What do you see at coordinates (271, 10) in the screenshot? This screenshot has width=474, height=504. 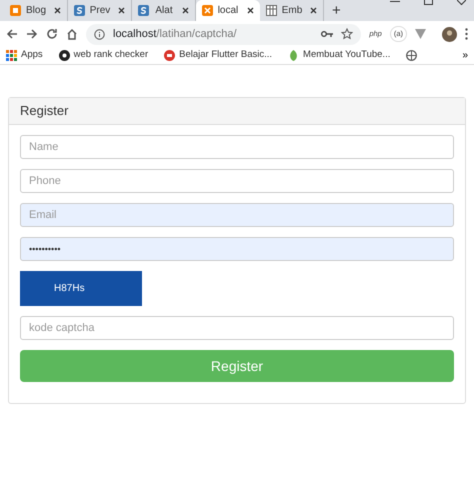 I see `grid-icon` at bounding box center [271, 10].